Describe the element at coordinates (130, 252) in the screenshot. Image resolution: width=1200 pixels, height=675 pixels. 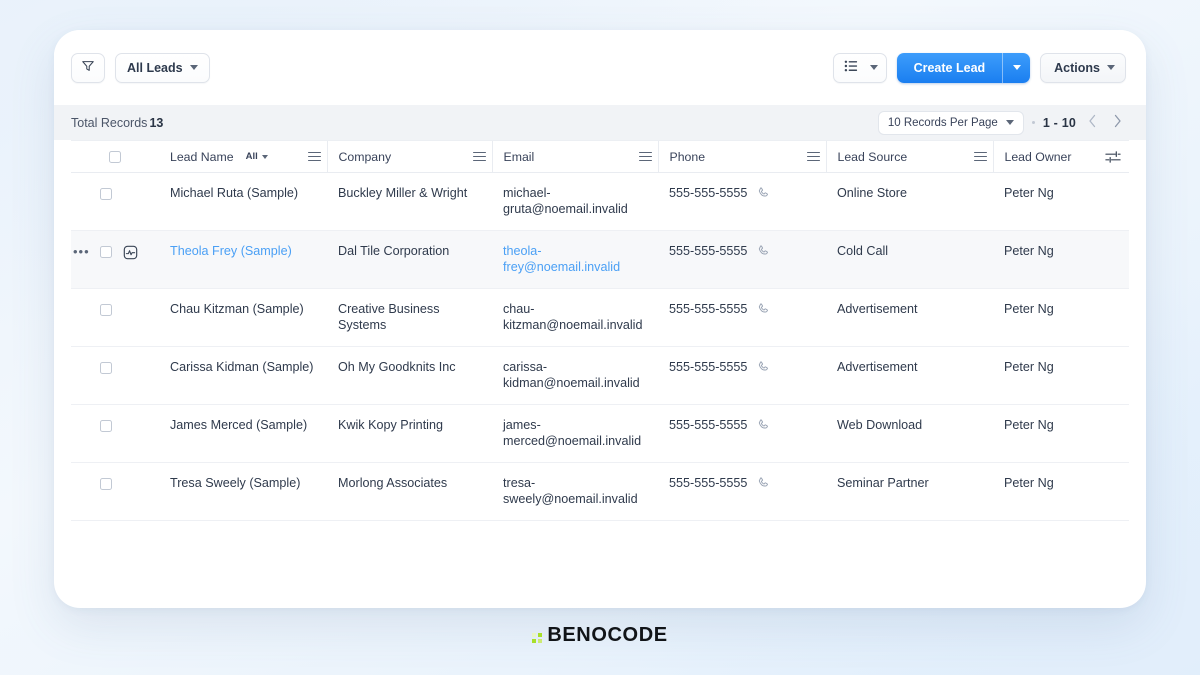
I see `activity-square-icon` at that location.